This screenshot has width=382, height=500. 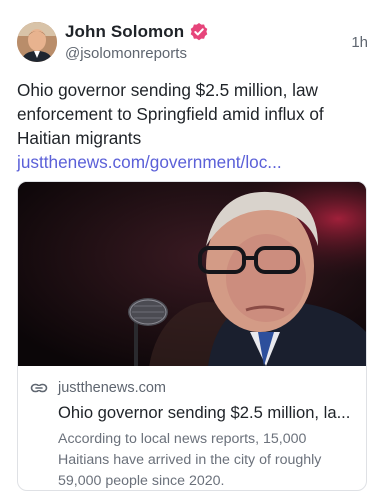 What do you see at coordinates (112, 388) in the screenshot?
I see `link-card-domain: justthenews.com` at bounding box center [112, 388].